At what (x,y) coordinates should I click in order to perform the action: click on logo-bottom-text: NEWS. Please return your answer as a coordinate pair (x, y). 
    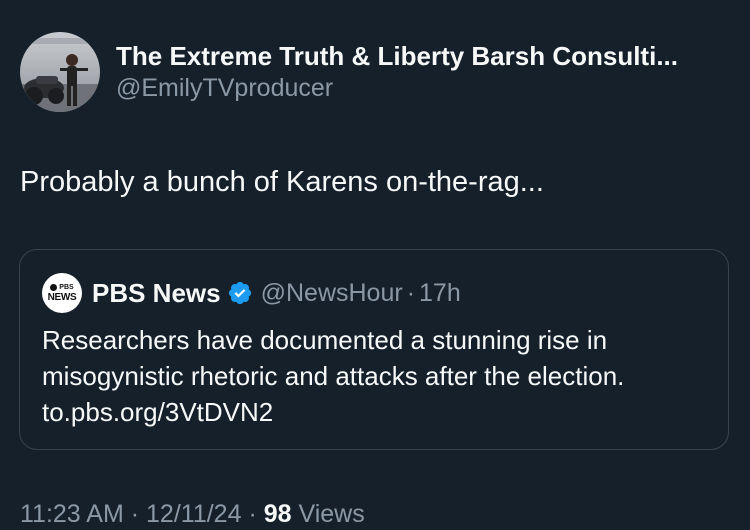
    Looking at the image, I should click on (62, 297).